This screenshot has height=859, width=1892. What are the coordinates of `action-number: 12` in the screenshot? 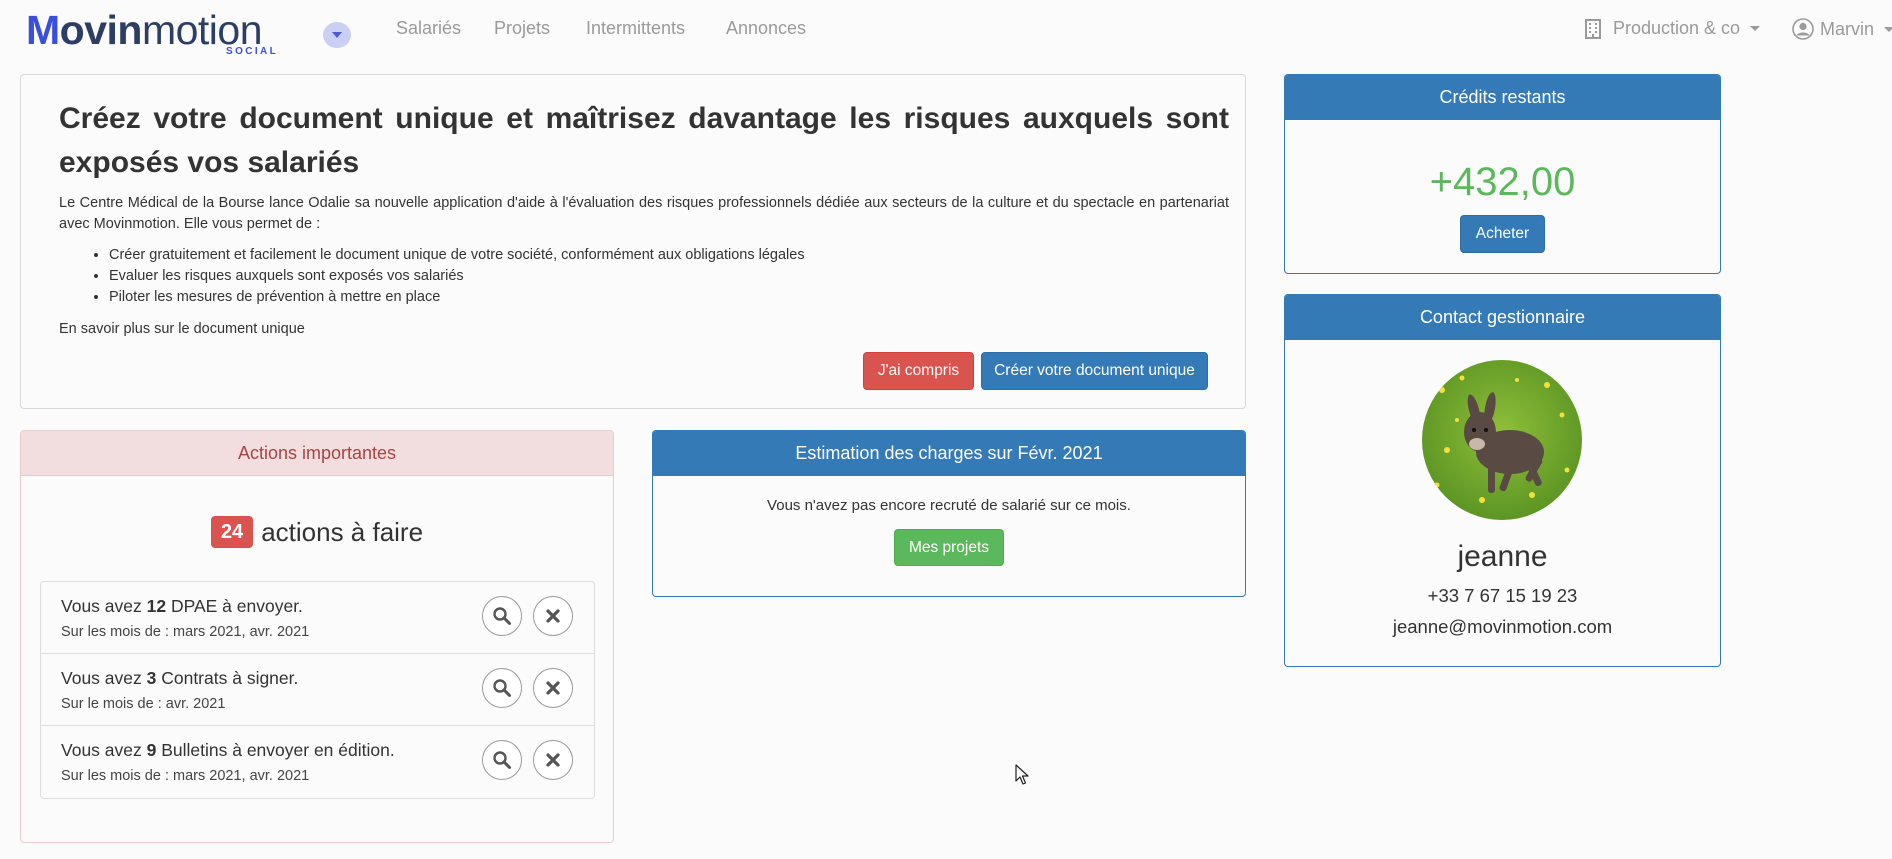 It's located at (156, 606).